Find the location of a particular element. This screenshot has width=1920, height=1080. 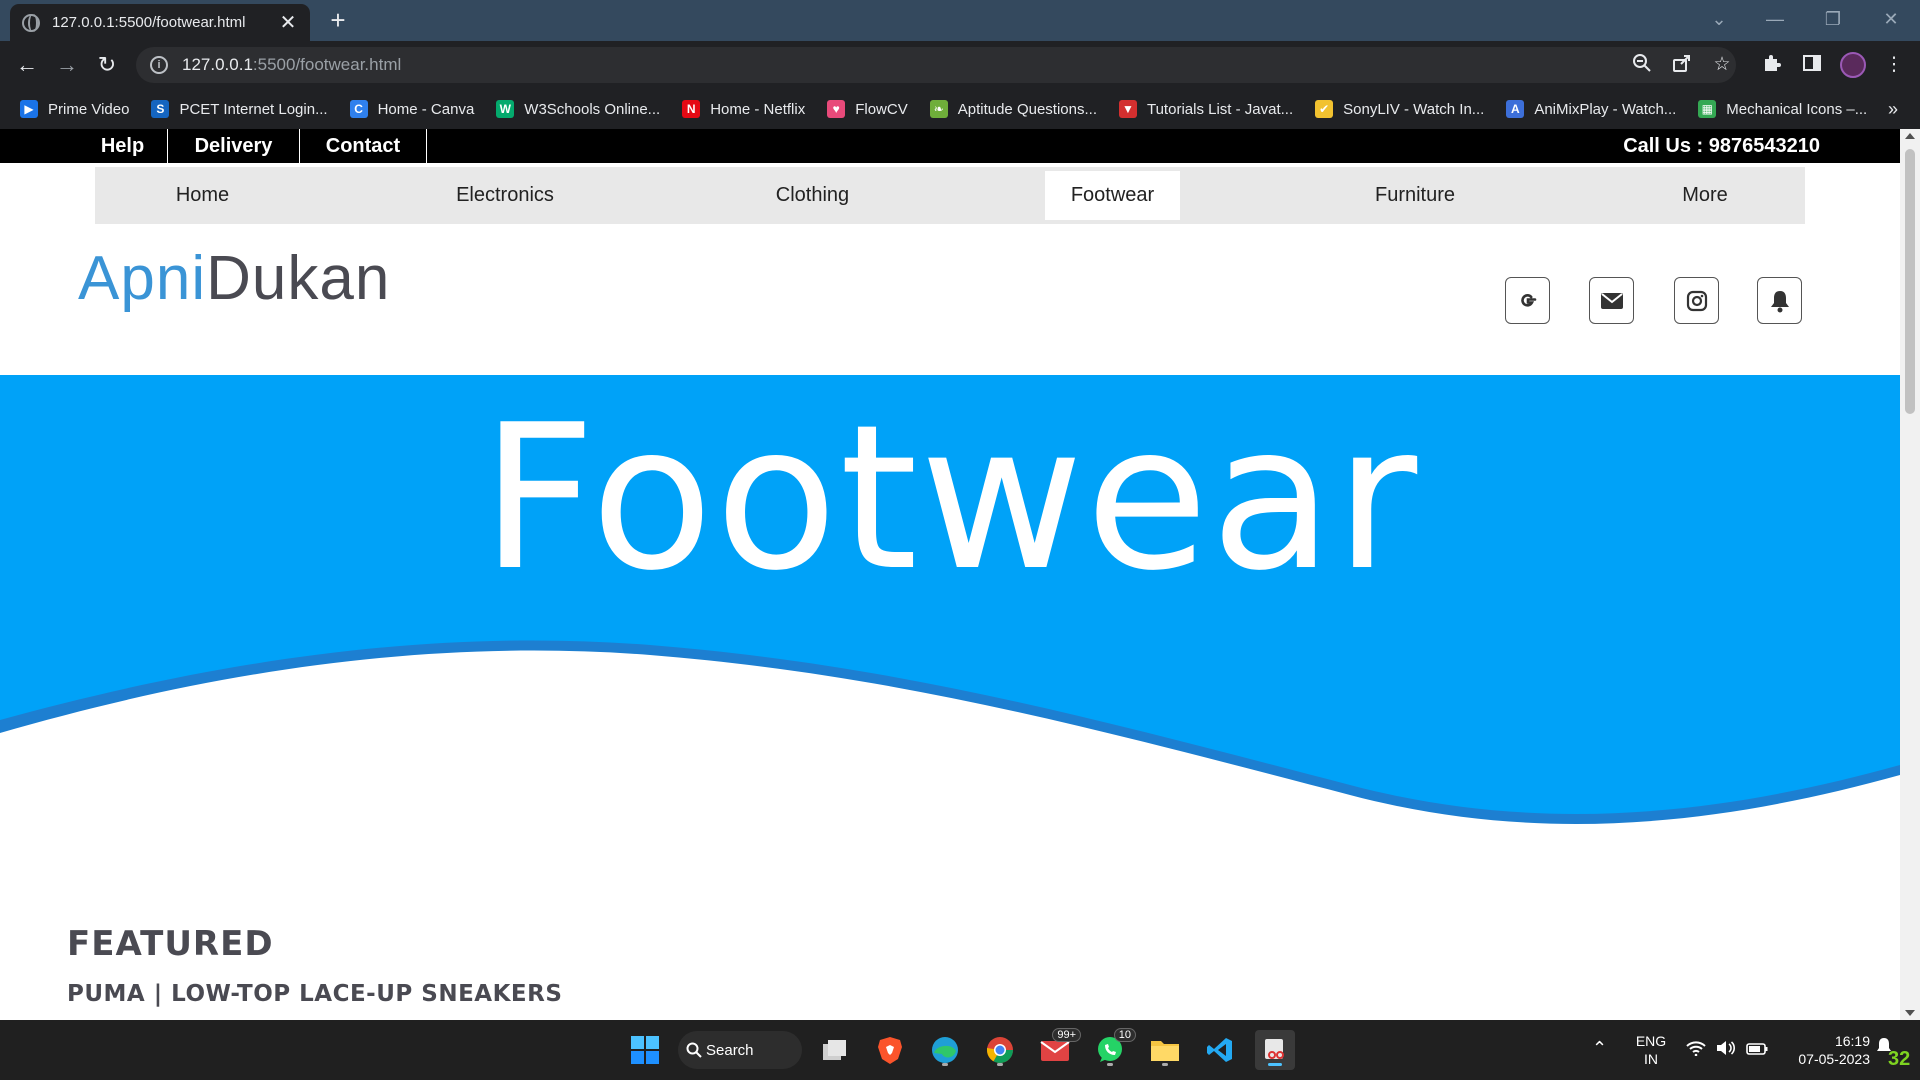

share-icon is located at coordinates (1682, 65).